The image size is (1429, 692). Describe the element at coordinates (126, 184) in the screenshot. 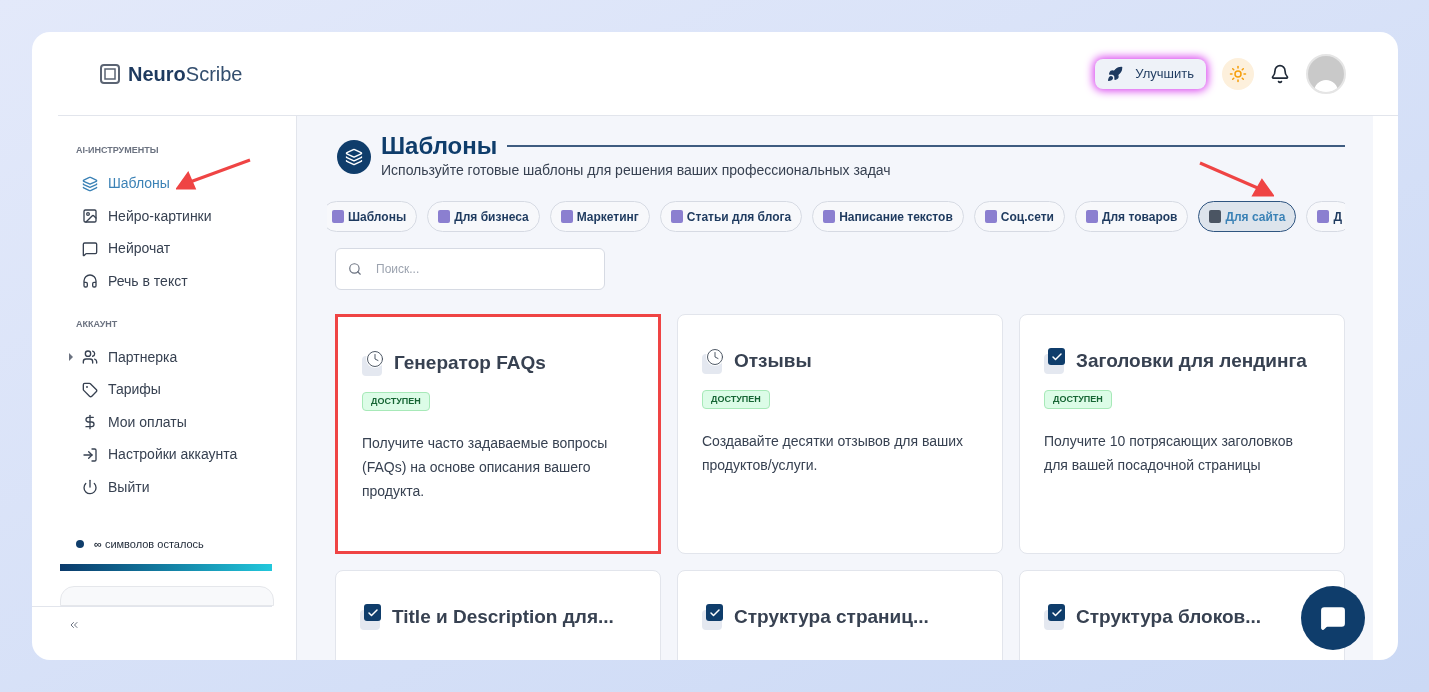

I see `sidebar-item: Шаблоны` at that location.